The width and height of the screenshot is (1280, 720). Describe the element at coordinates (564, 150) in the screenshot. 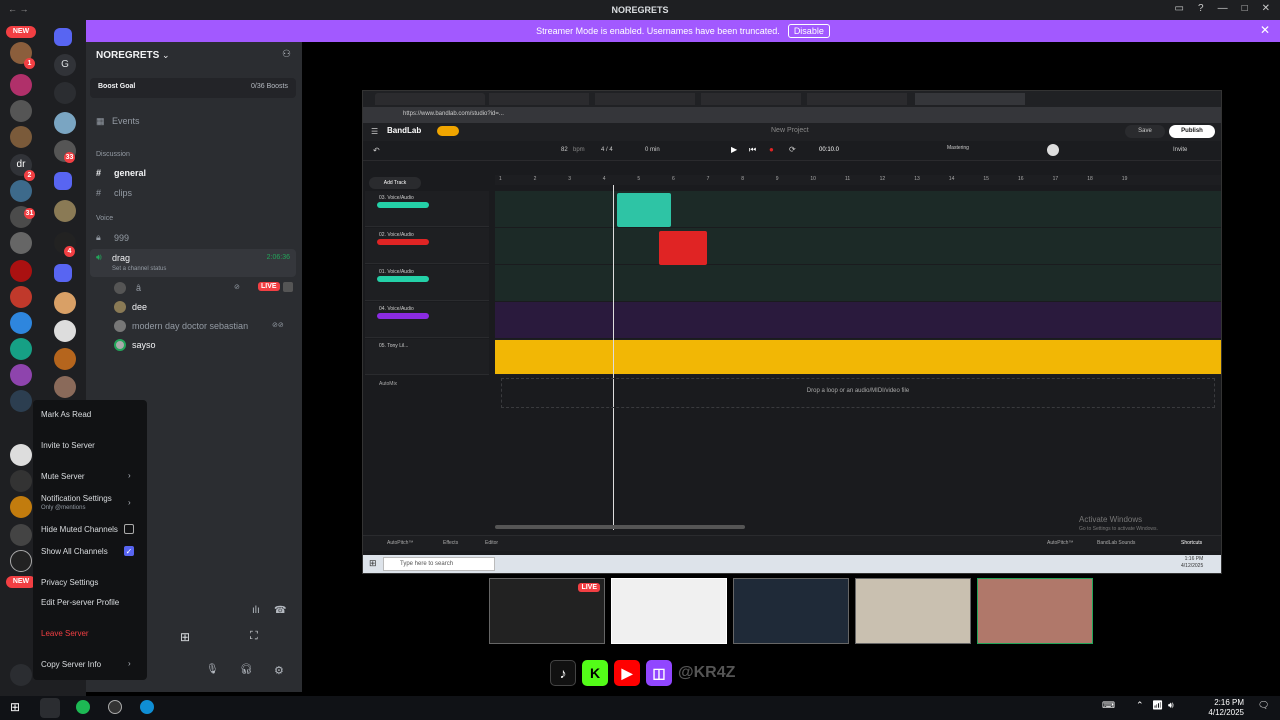

I see `bpm-value: 82` at that location.